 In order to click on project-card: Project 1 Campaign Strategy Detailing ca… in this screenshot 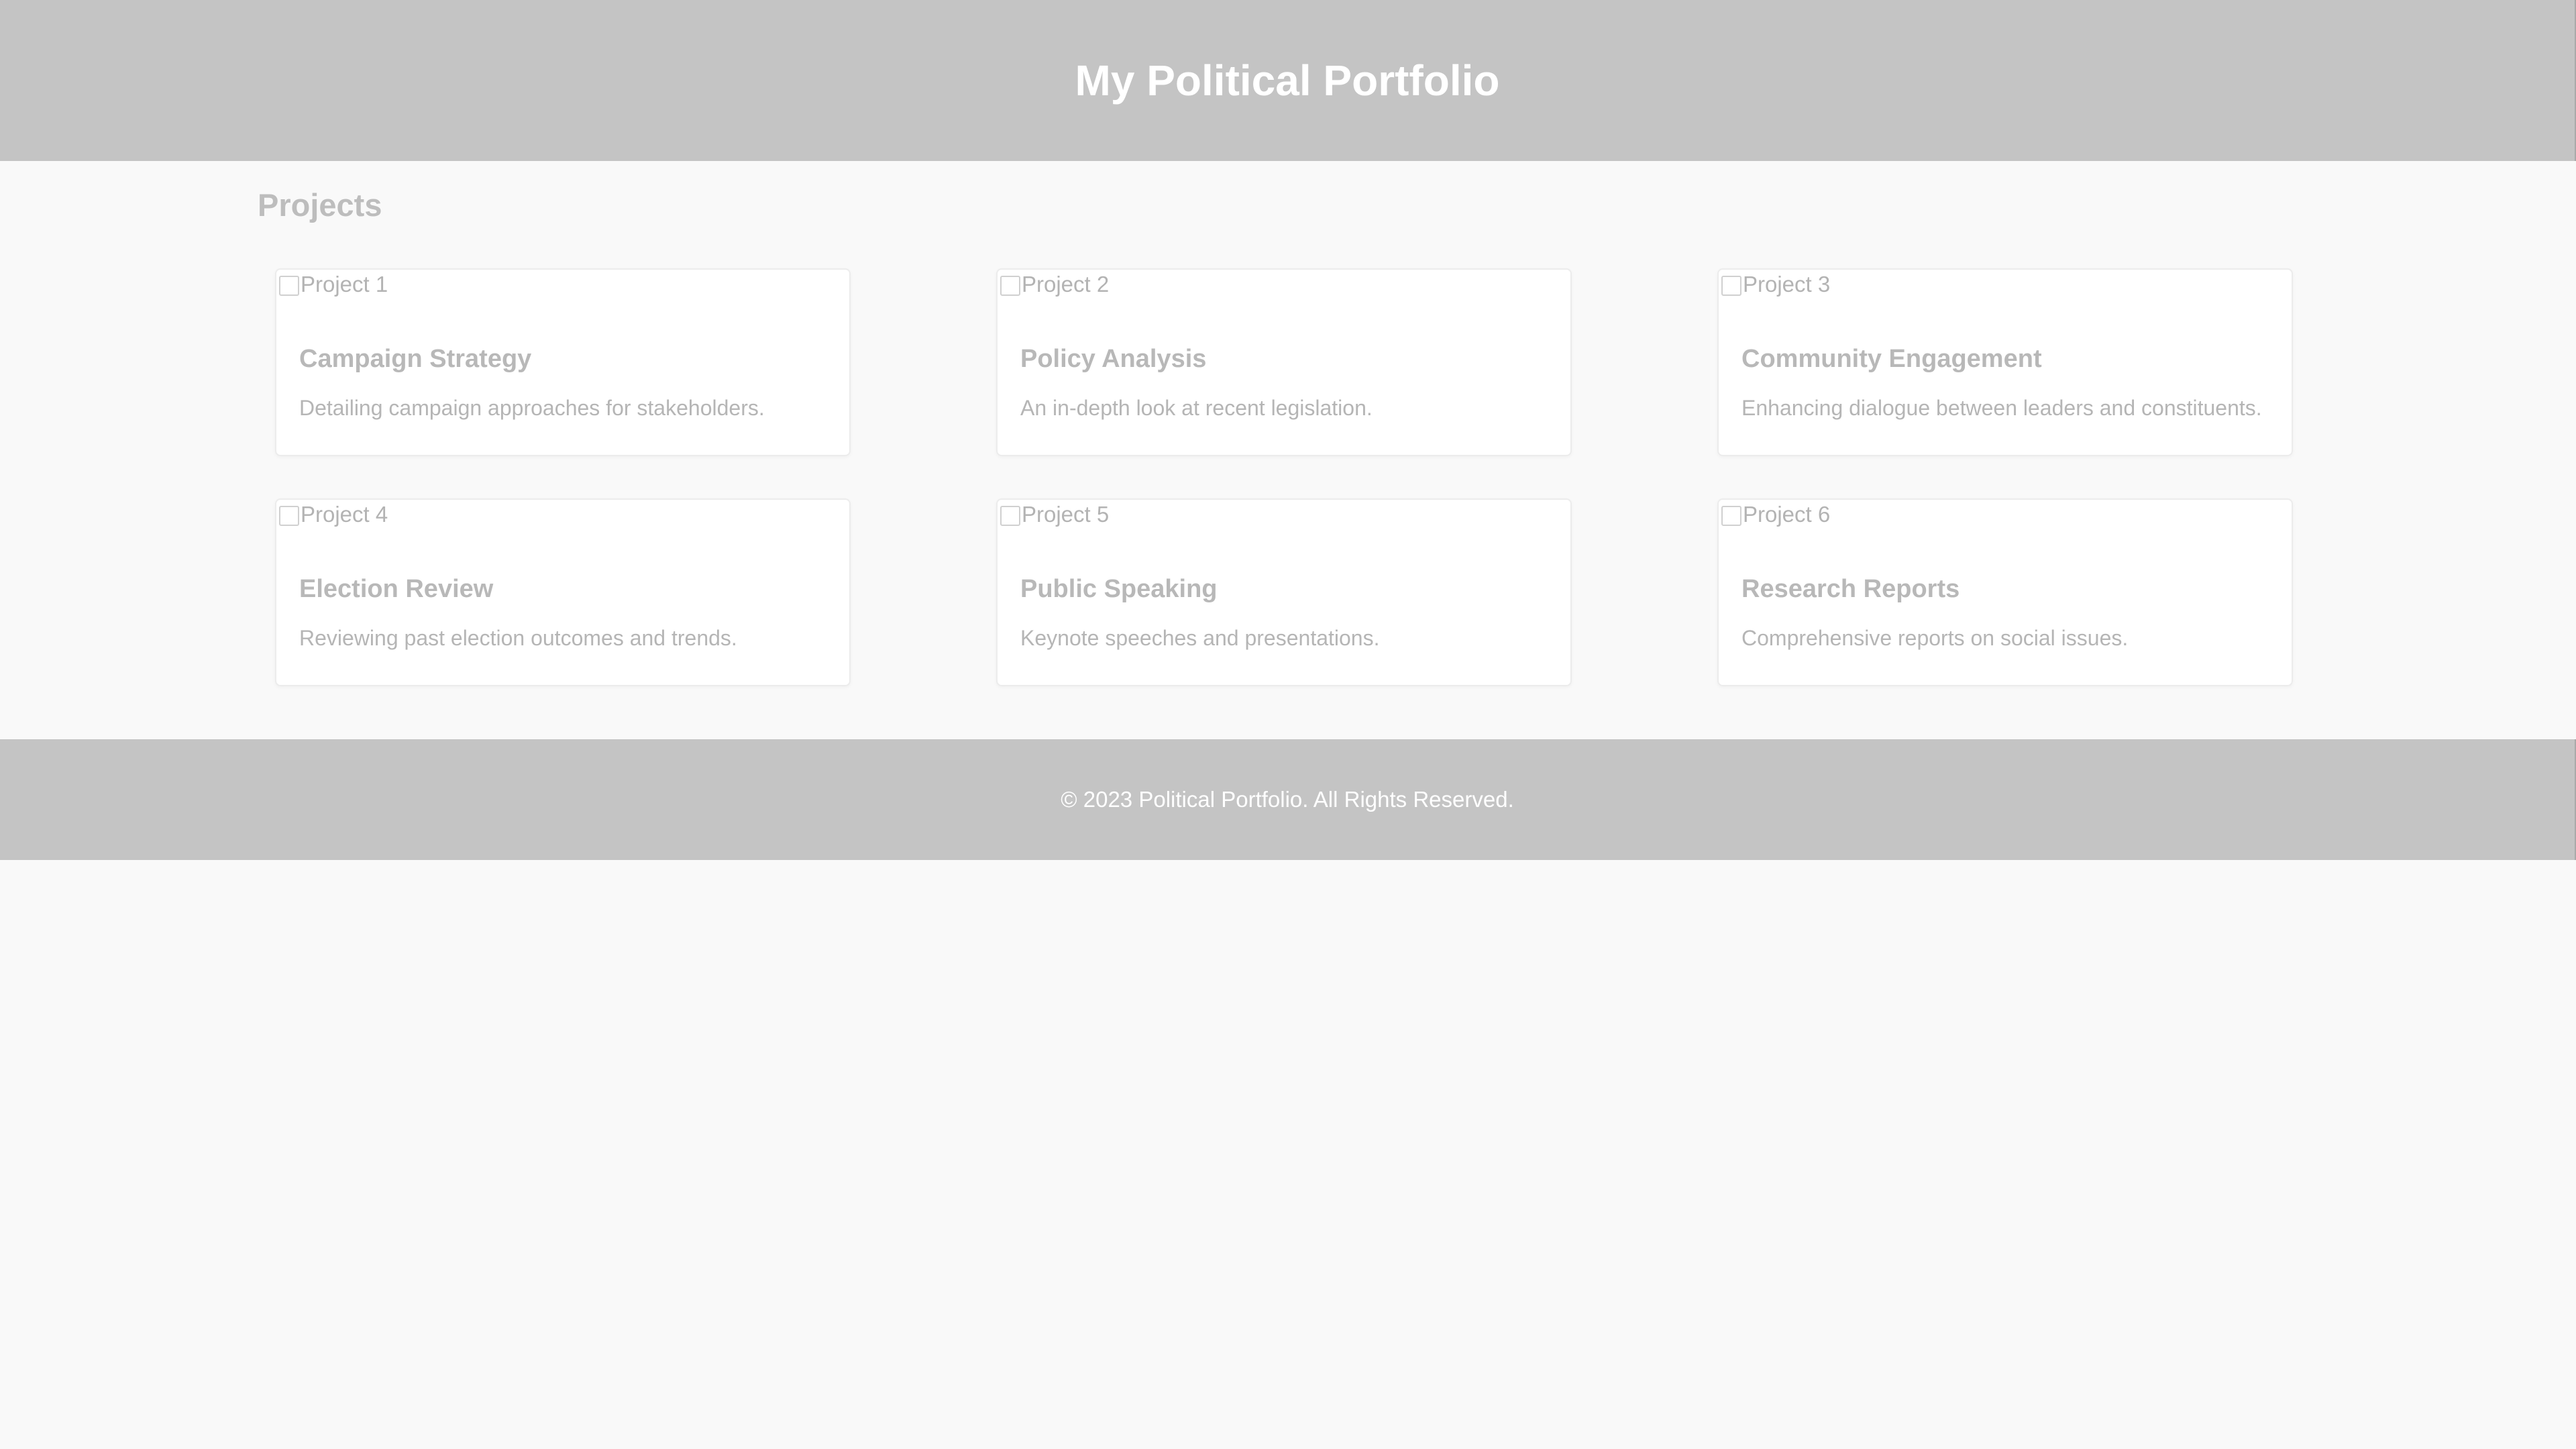, I will do `click(563, 362)`.